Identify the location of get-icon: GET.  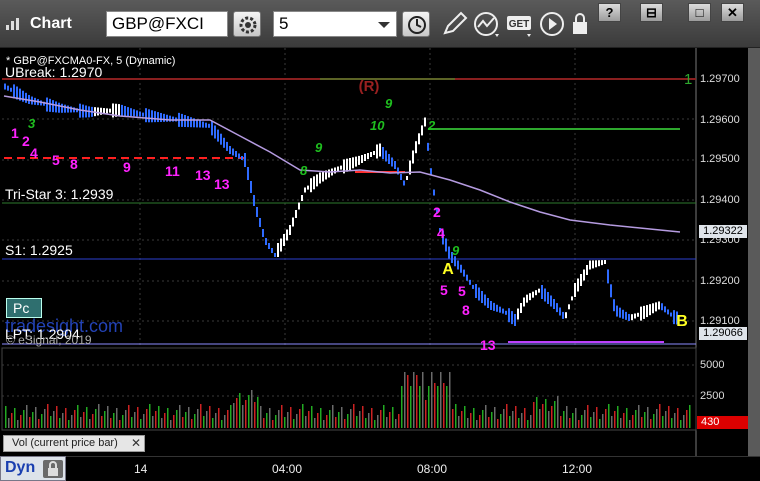
(520, 24).